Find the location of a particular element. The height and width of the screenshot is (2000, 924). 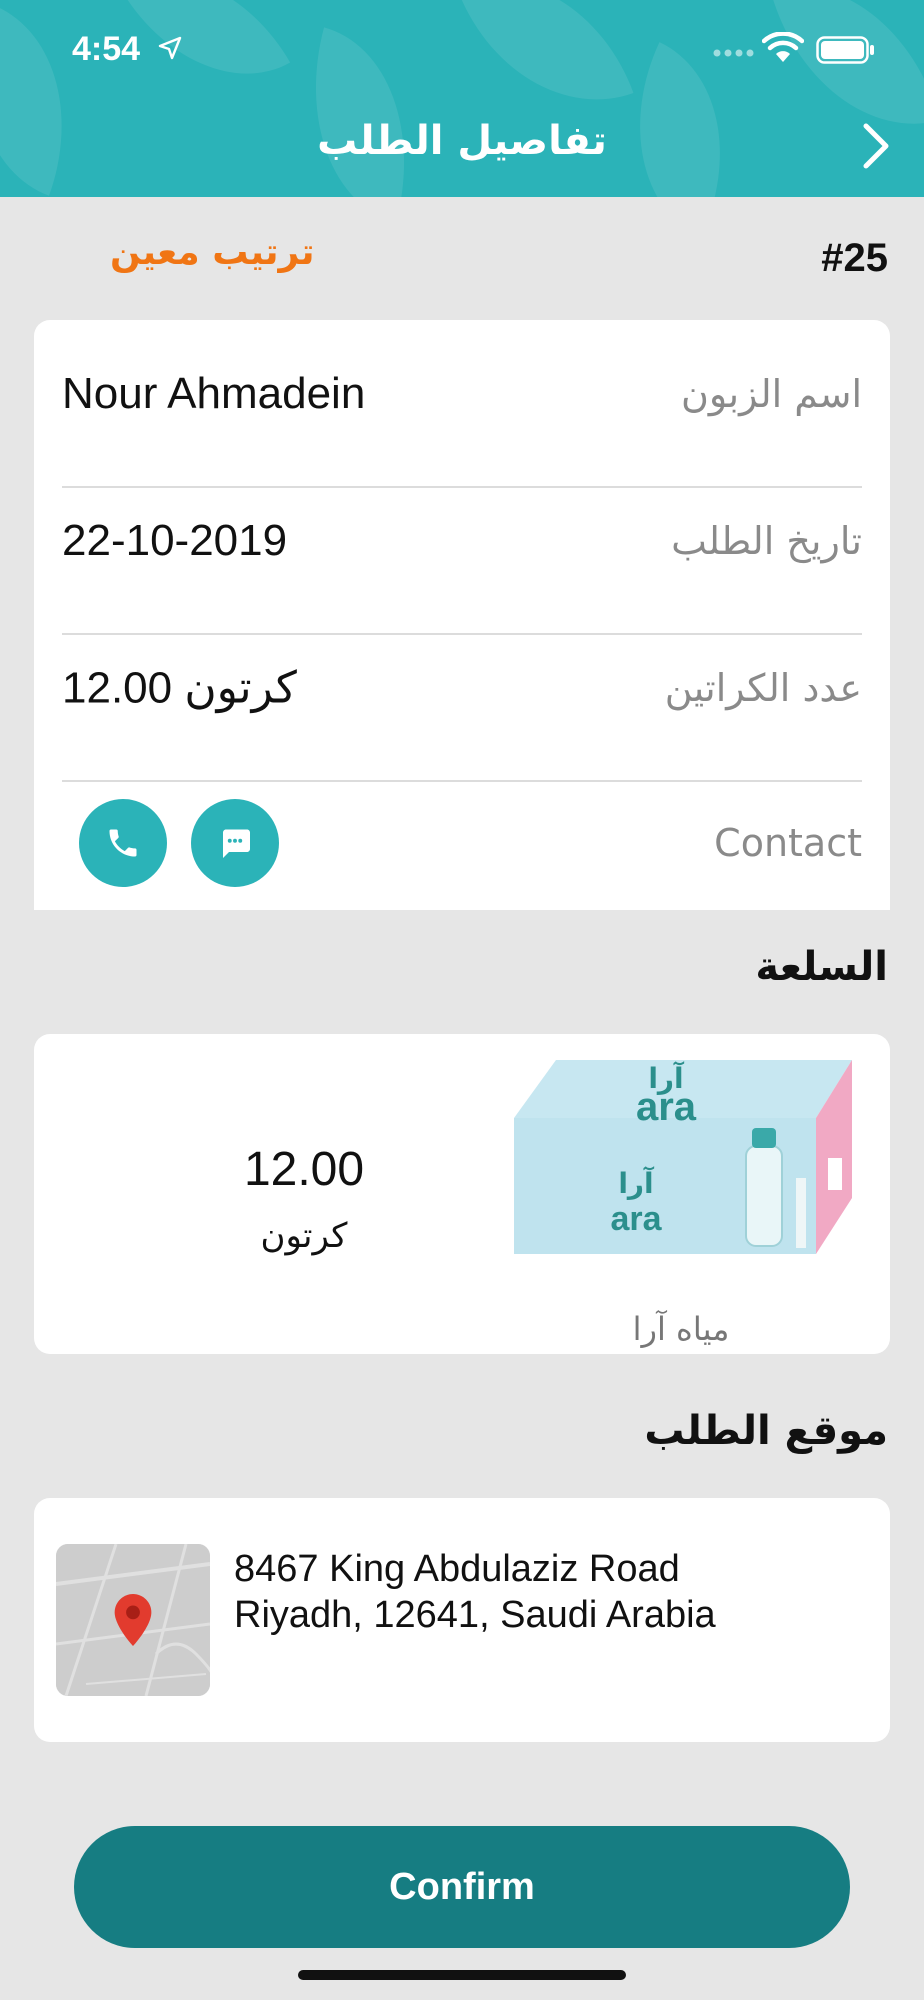

customer-label: اسم الزبون is located at coordinates (771, 393).